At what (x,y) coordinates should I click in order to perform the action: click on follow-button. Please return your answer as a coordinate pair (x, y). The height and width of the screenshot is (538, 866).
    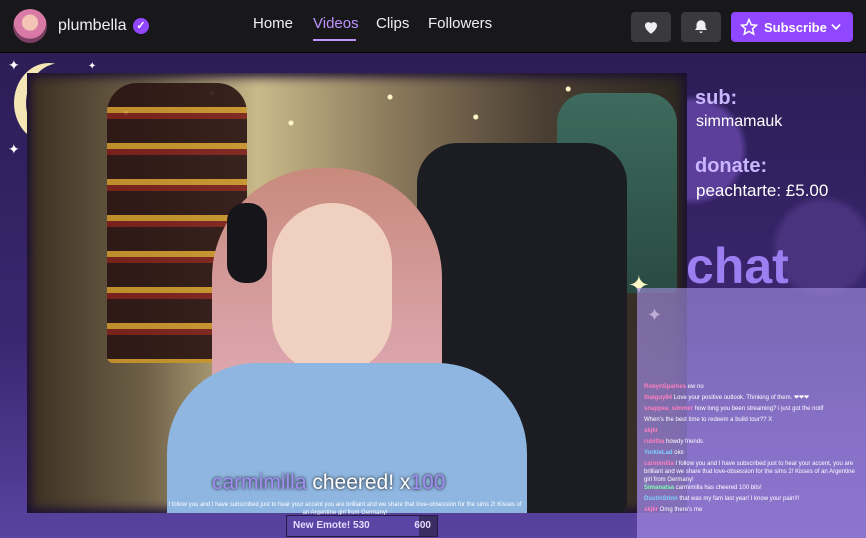
    Looking at the image, I should click on (651, 27).